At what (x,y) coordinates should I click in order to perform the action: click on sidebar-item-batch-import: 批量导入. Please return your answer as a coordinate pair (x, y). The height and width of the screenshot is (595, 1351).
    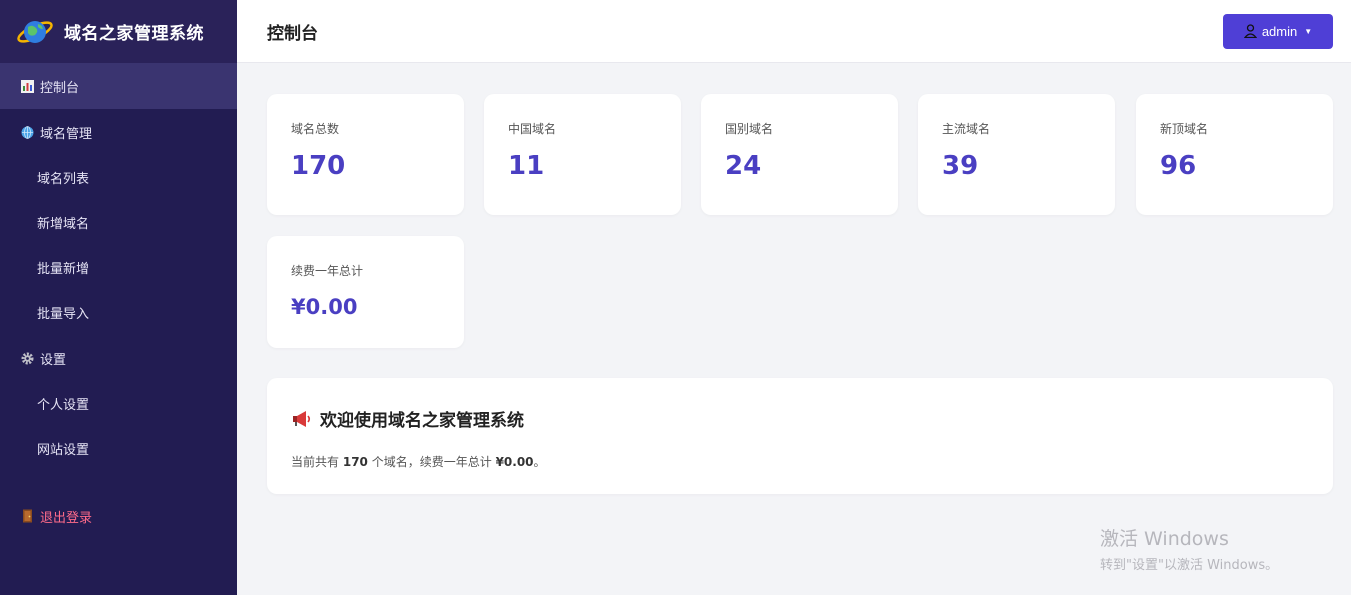
    Looking at the image, I should click on (118, 312).